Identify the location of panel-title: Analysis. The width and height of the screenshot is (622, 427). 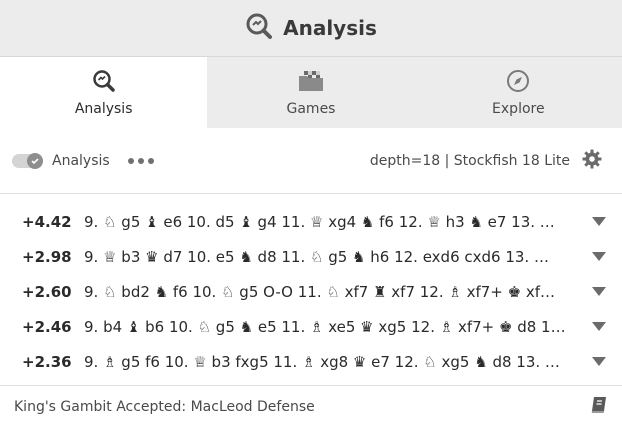
(330, 28).